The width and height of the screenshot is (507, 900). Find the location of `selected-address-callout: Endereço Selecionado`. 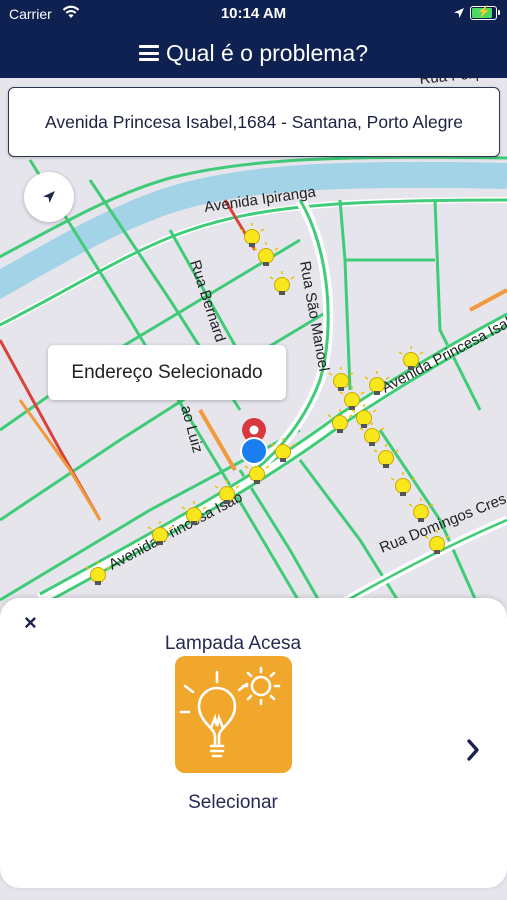

selected-address-callout: Endereço Selecionado is located at coordinates (167, 372).